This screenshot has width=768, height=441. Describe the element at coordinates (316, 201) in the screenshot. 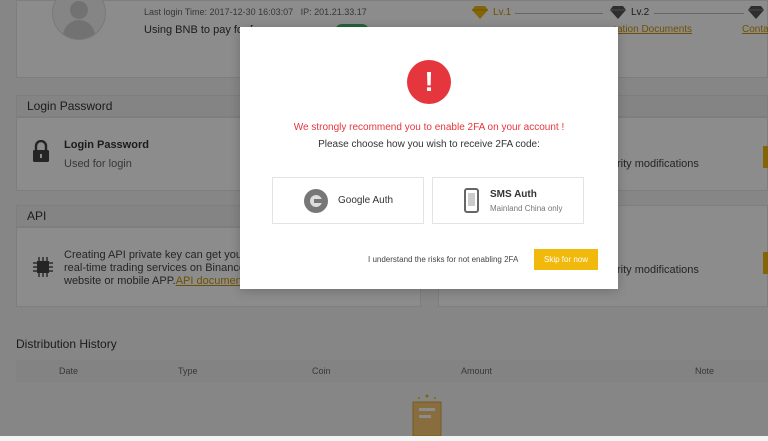

I see `google-auth-icon` at that location.